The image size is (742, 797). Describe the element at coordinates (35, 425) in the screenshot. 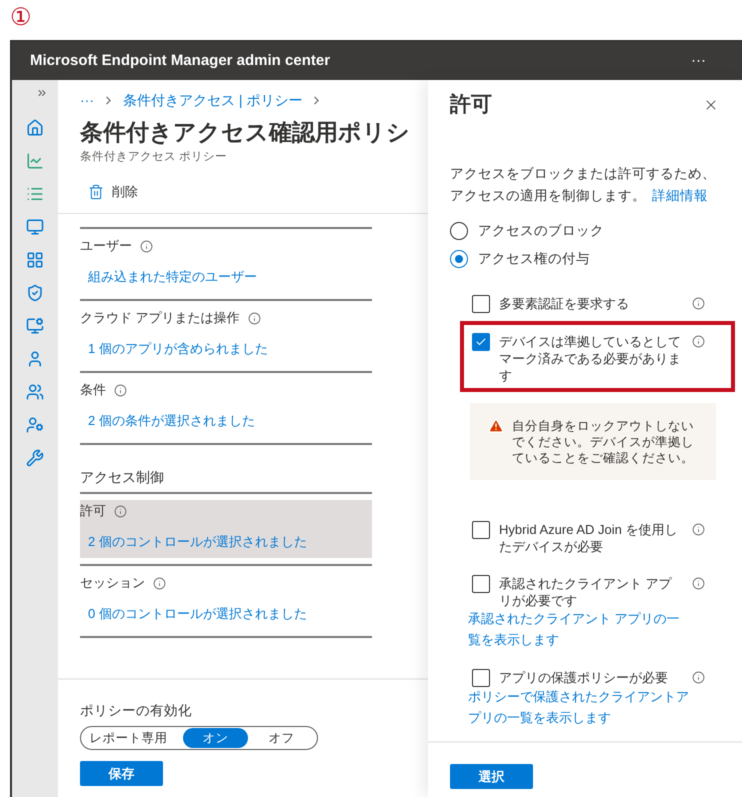

I see `user-gear-icon` at that location.